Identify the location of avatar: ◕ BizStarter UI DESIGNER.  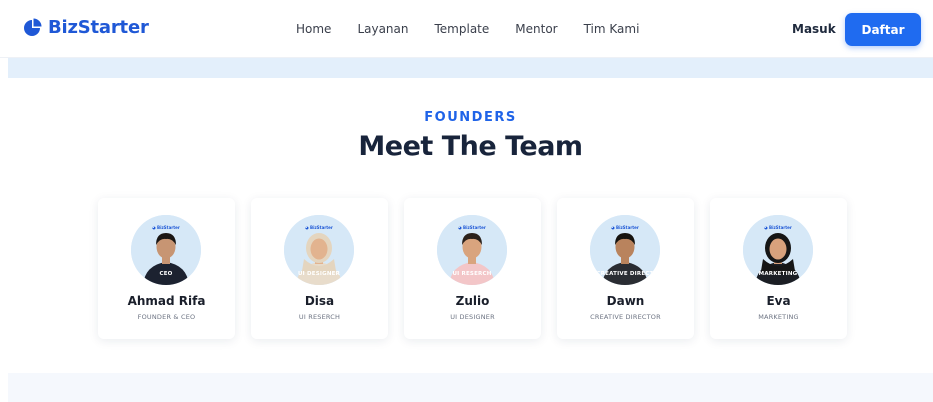
(319, 250).